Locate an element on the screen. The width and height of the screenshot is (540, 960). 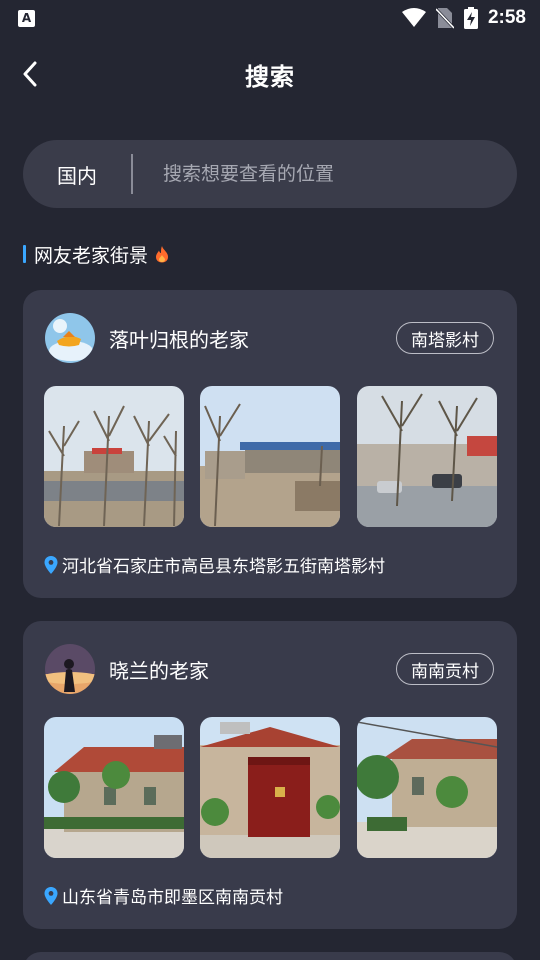
region-selector: 国内 is located at coordinates (77, 174).